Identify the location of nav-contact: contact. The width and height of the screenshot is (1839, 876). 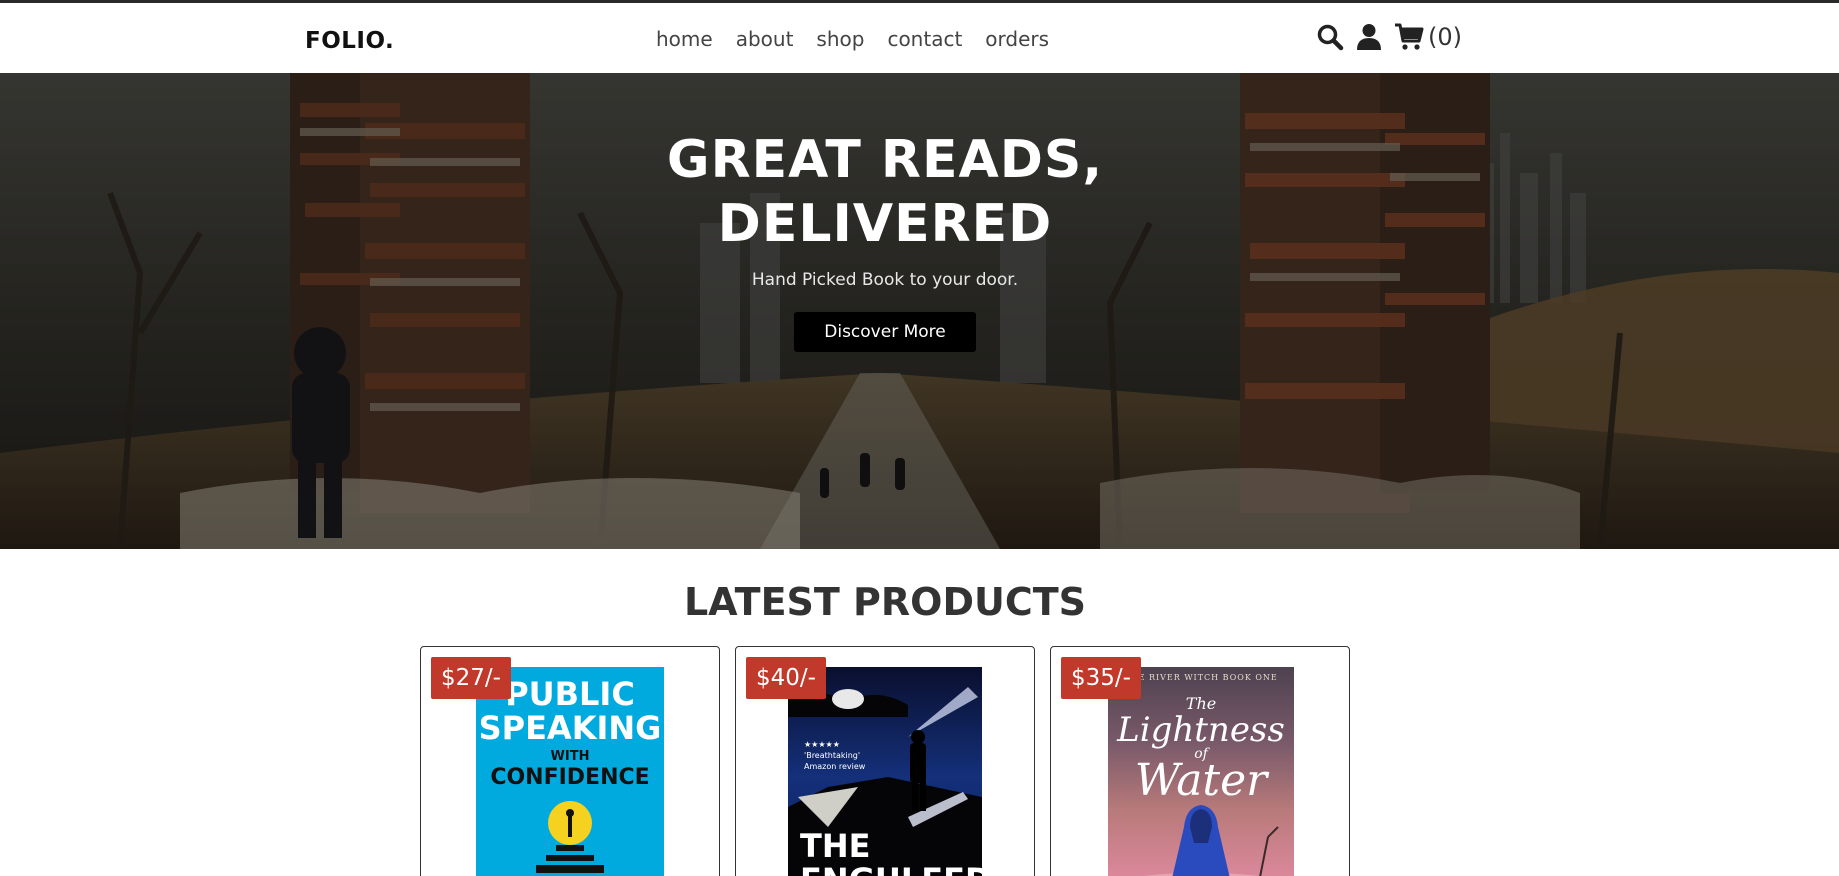
(924, 39).